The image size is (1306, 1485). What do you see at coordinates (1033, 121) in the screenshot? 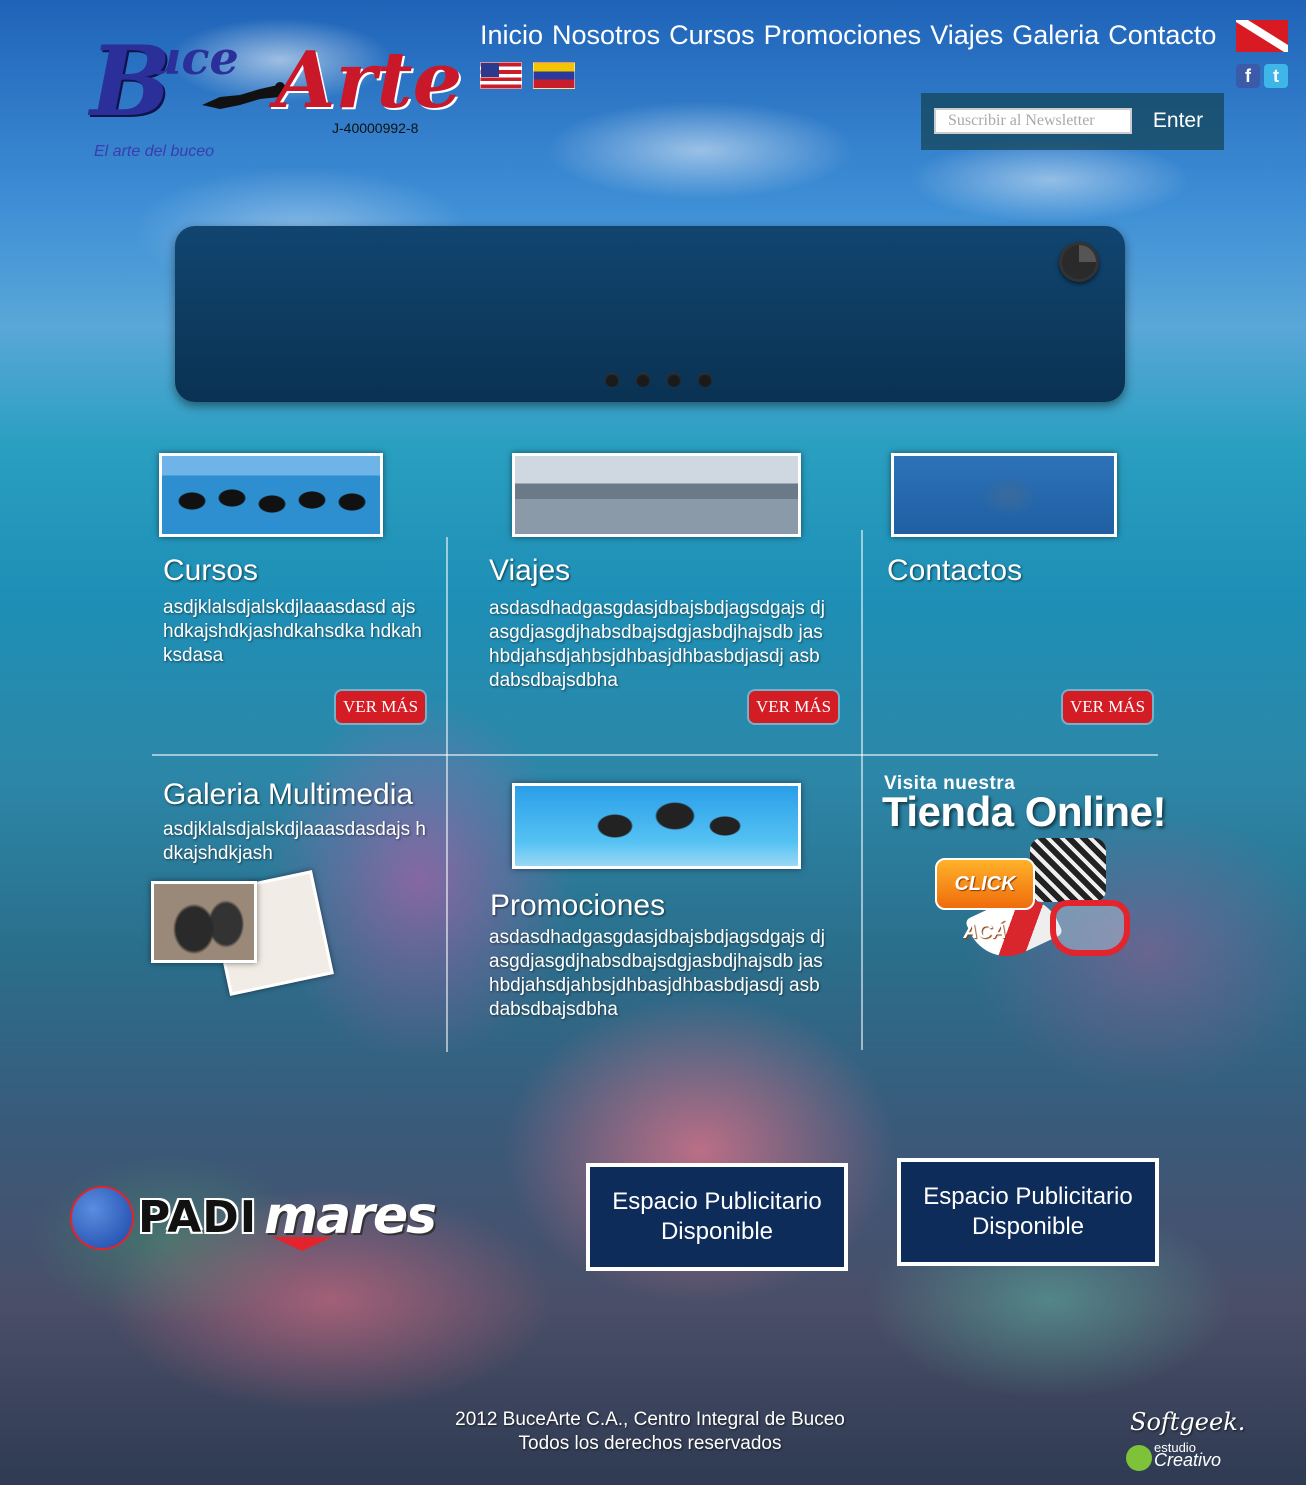
I see `newsletter-input` at bounding box center [1033, 121].